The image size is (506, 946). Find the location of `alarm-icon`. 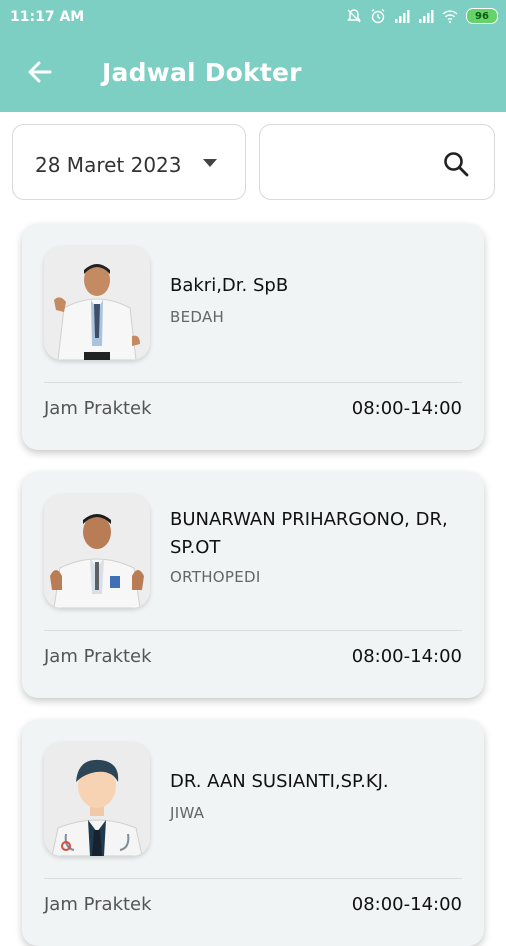

alarm-icon is located at coordinates (378, 16).